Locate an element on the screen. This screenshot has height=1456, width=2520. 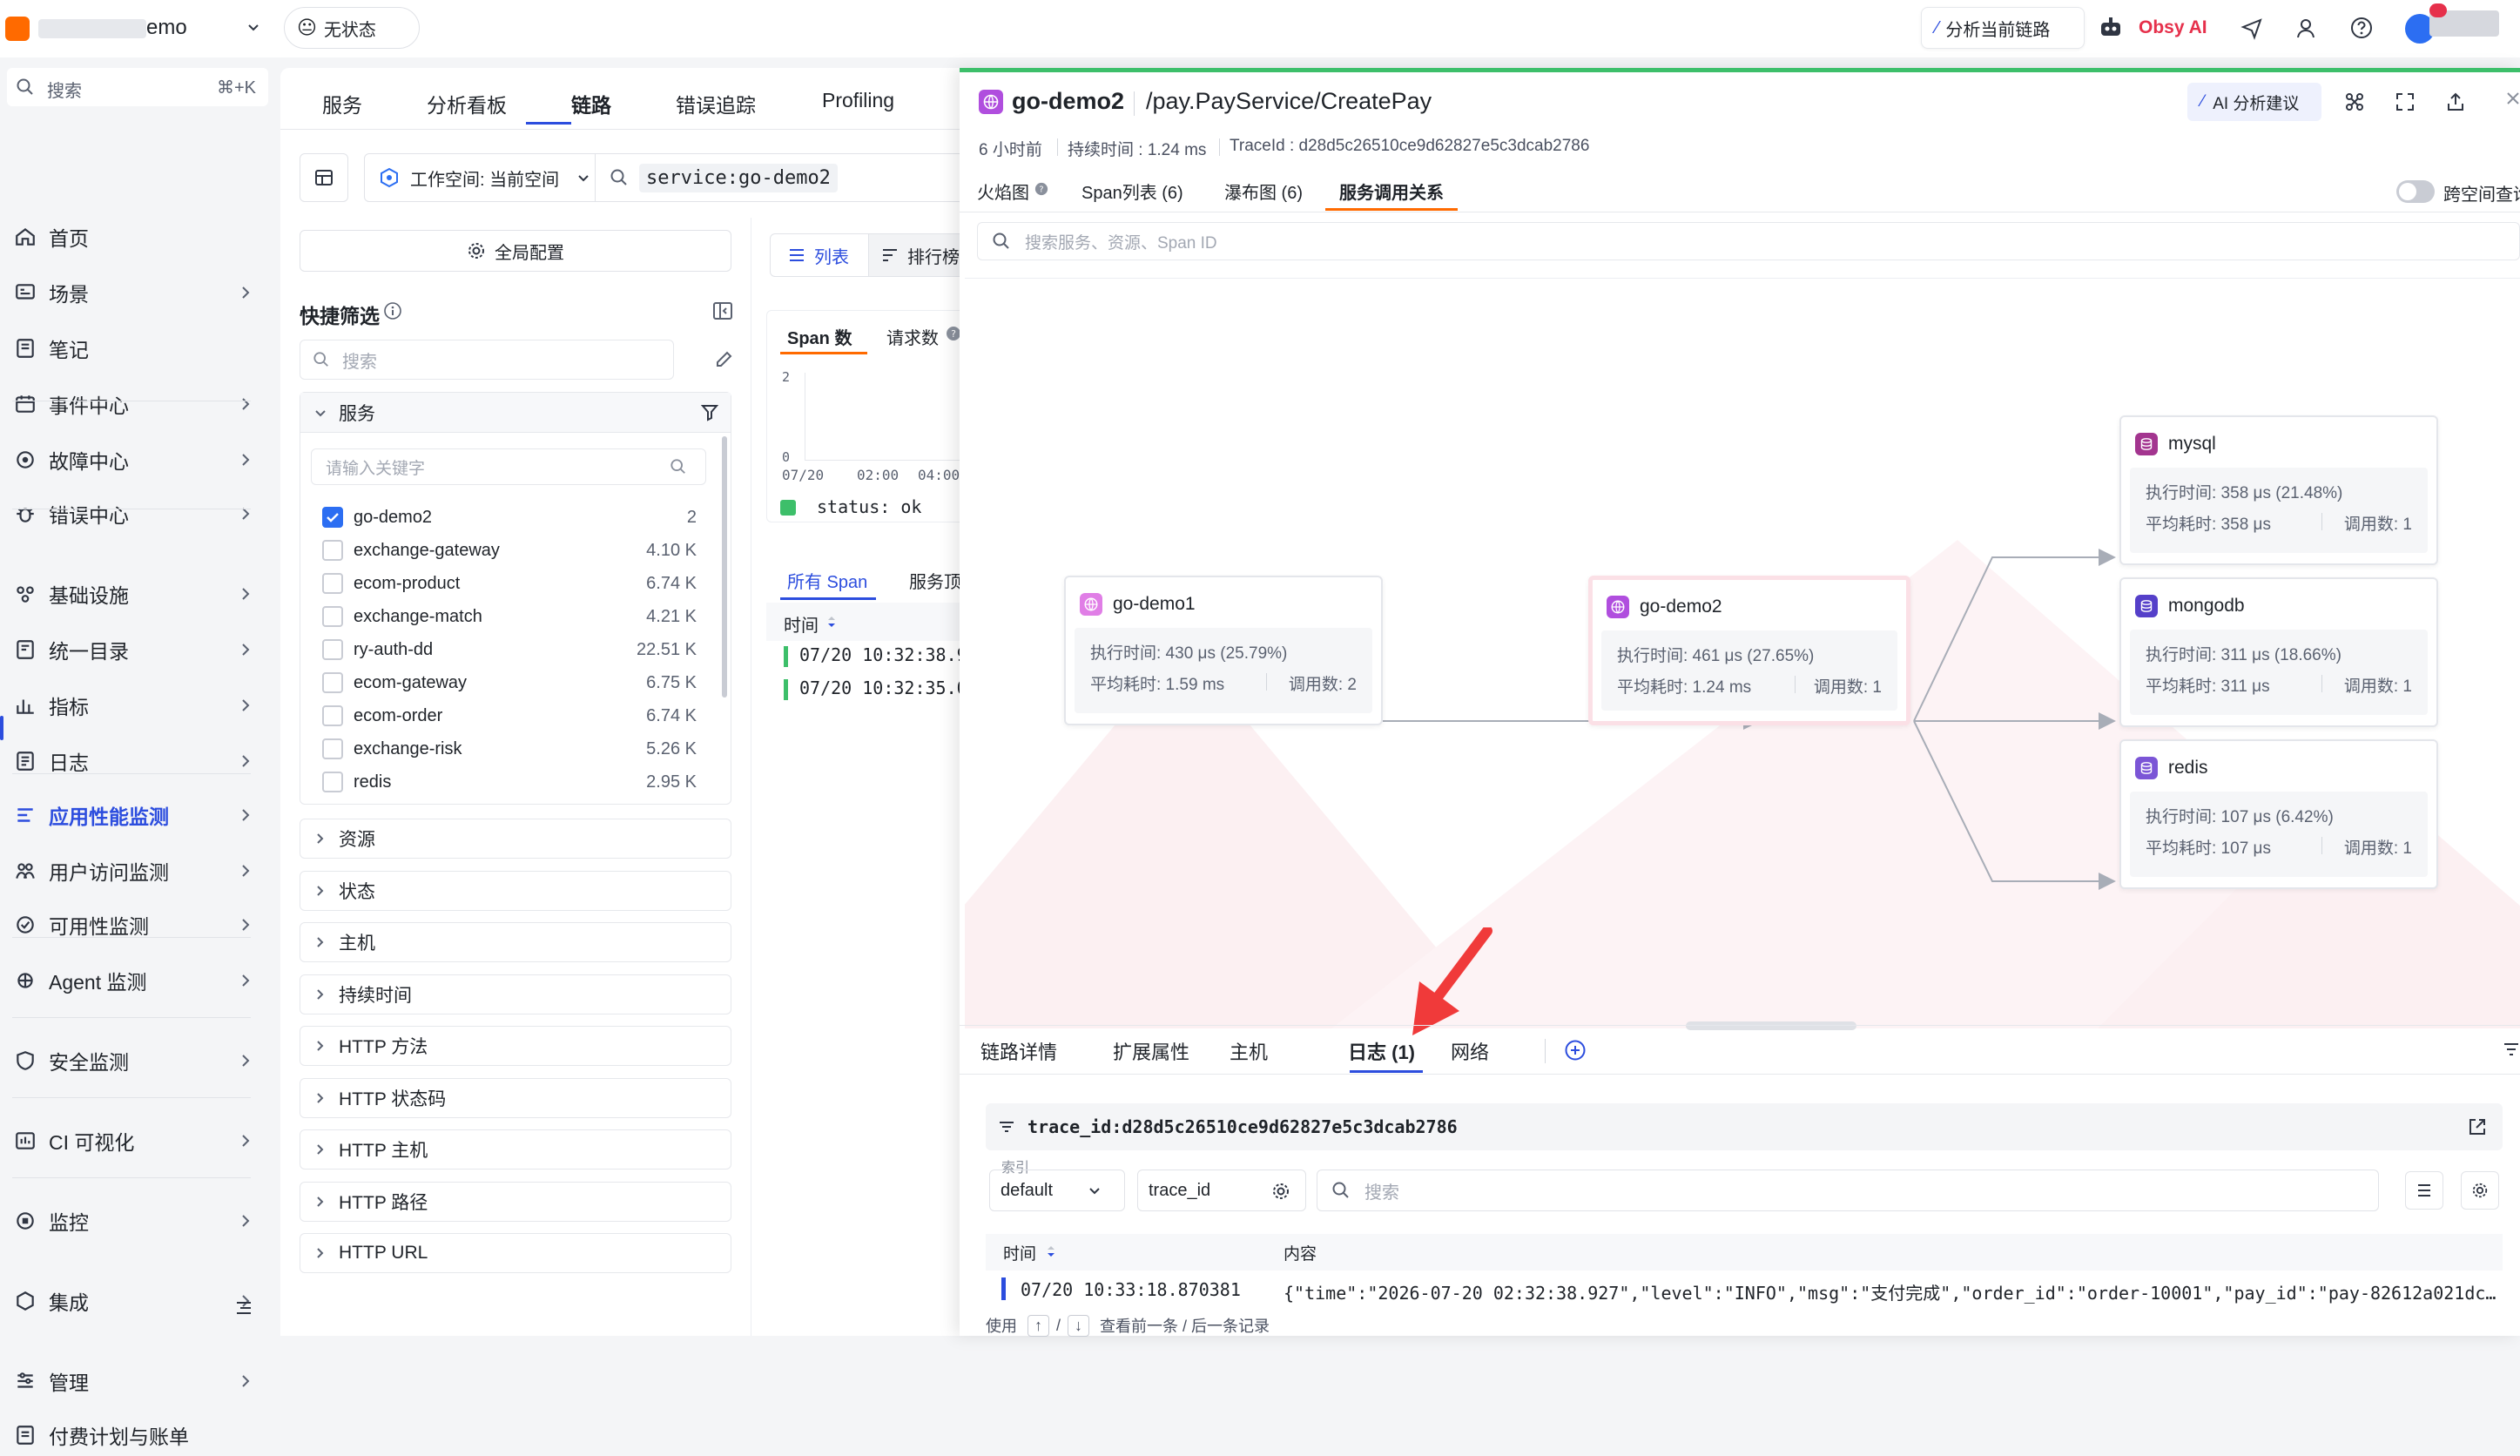
detail-tab-2: 主机 is located at coordinates (1249, 1051).